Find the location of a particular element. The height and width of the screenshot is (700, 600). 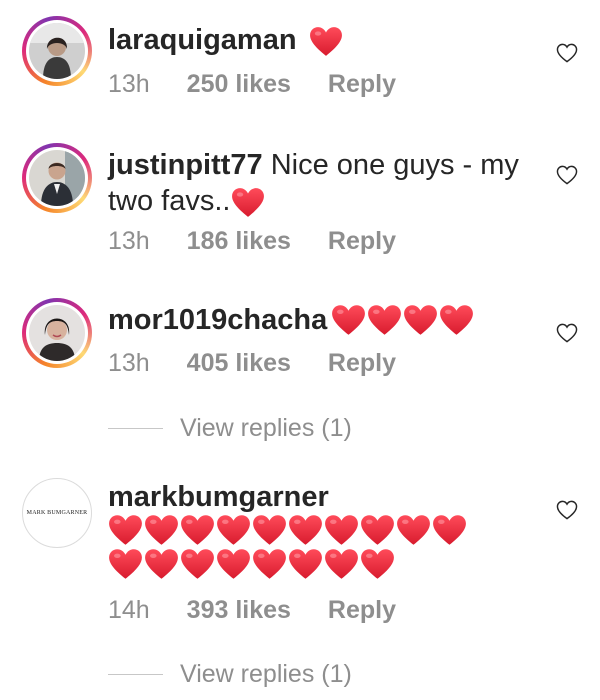

comment-likes: 405 likes is located at coordinates (239, 363).